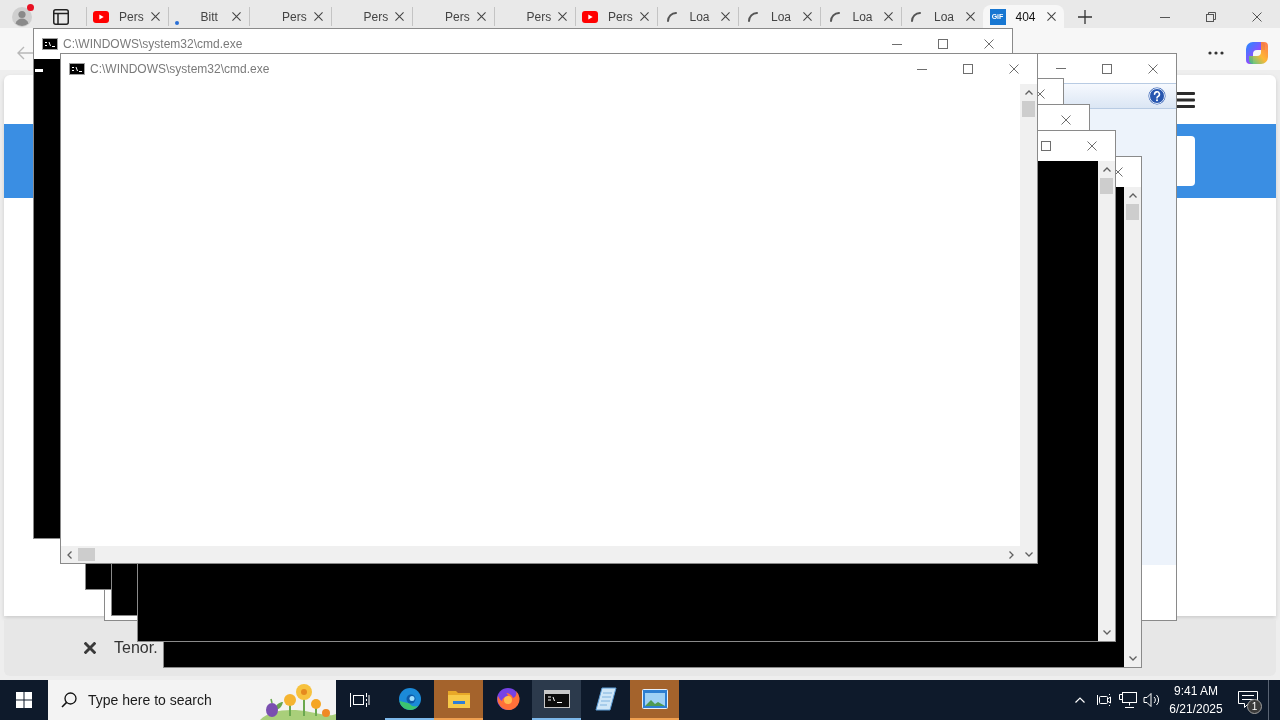 This screenshot has width=1280, height=720. I want to click on chevron-right-icon, so click(1011, 554).